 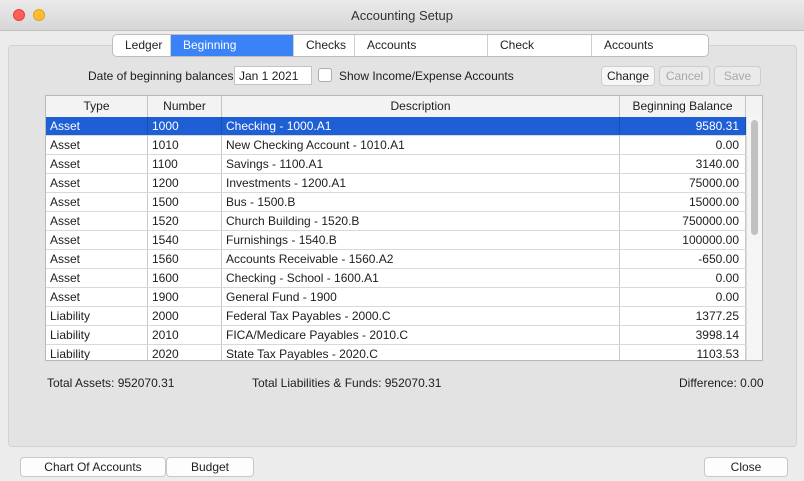 I want to click on cancel-button: Cancel, so click(x=684, y=76).